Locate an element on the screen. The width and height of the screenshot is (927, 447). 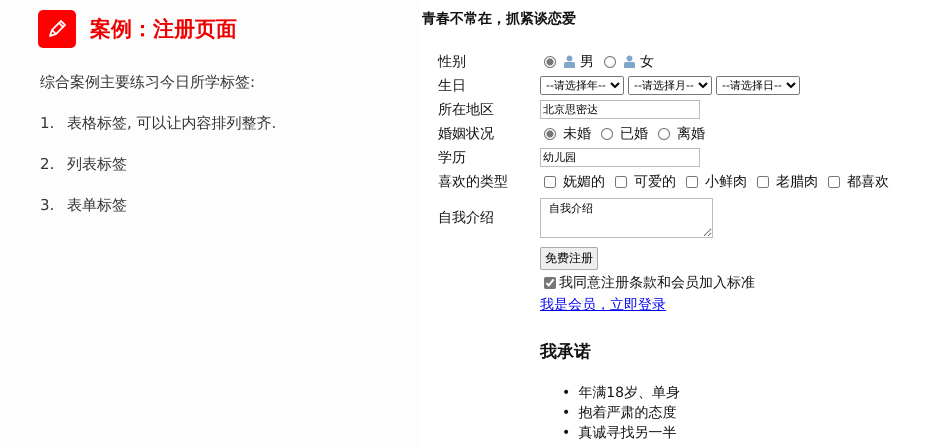
login-link: 我是会员，立即登录 is located at coordinates (603, 305).